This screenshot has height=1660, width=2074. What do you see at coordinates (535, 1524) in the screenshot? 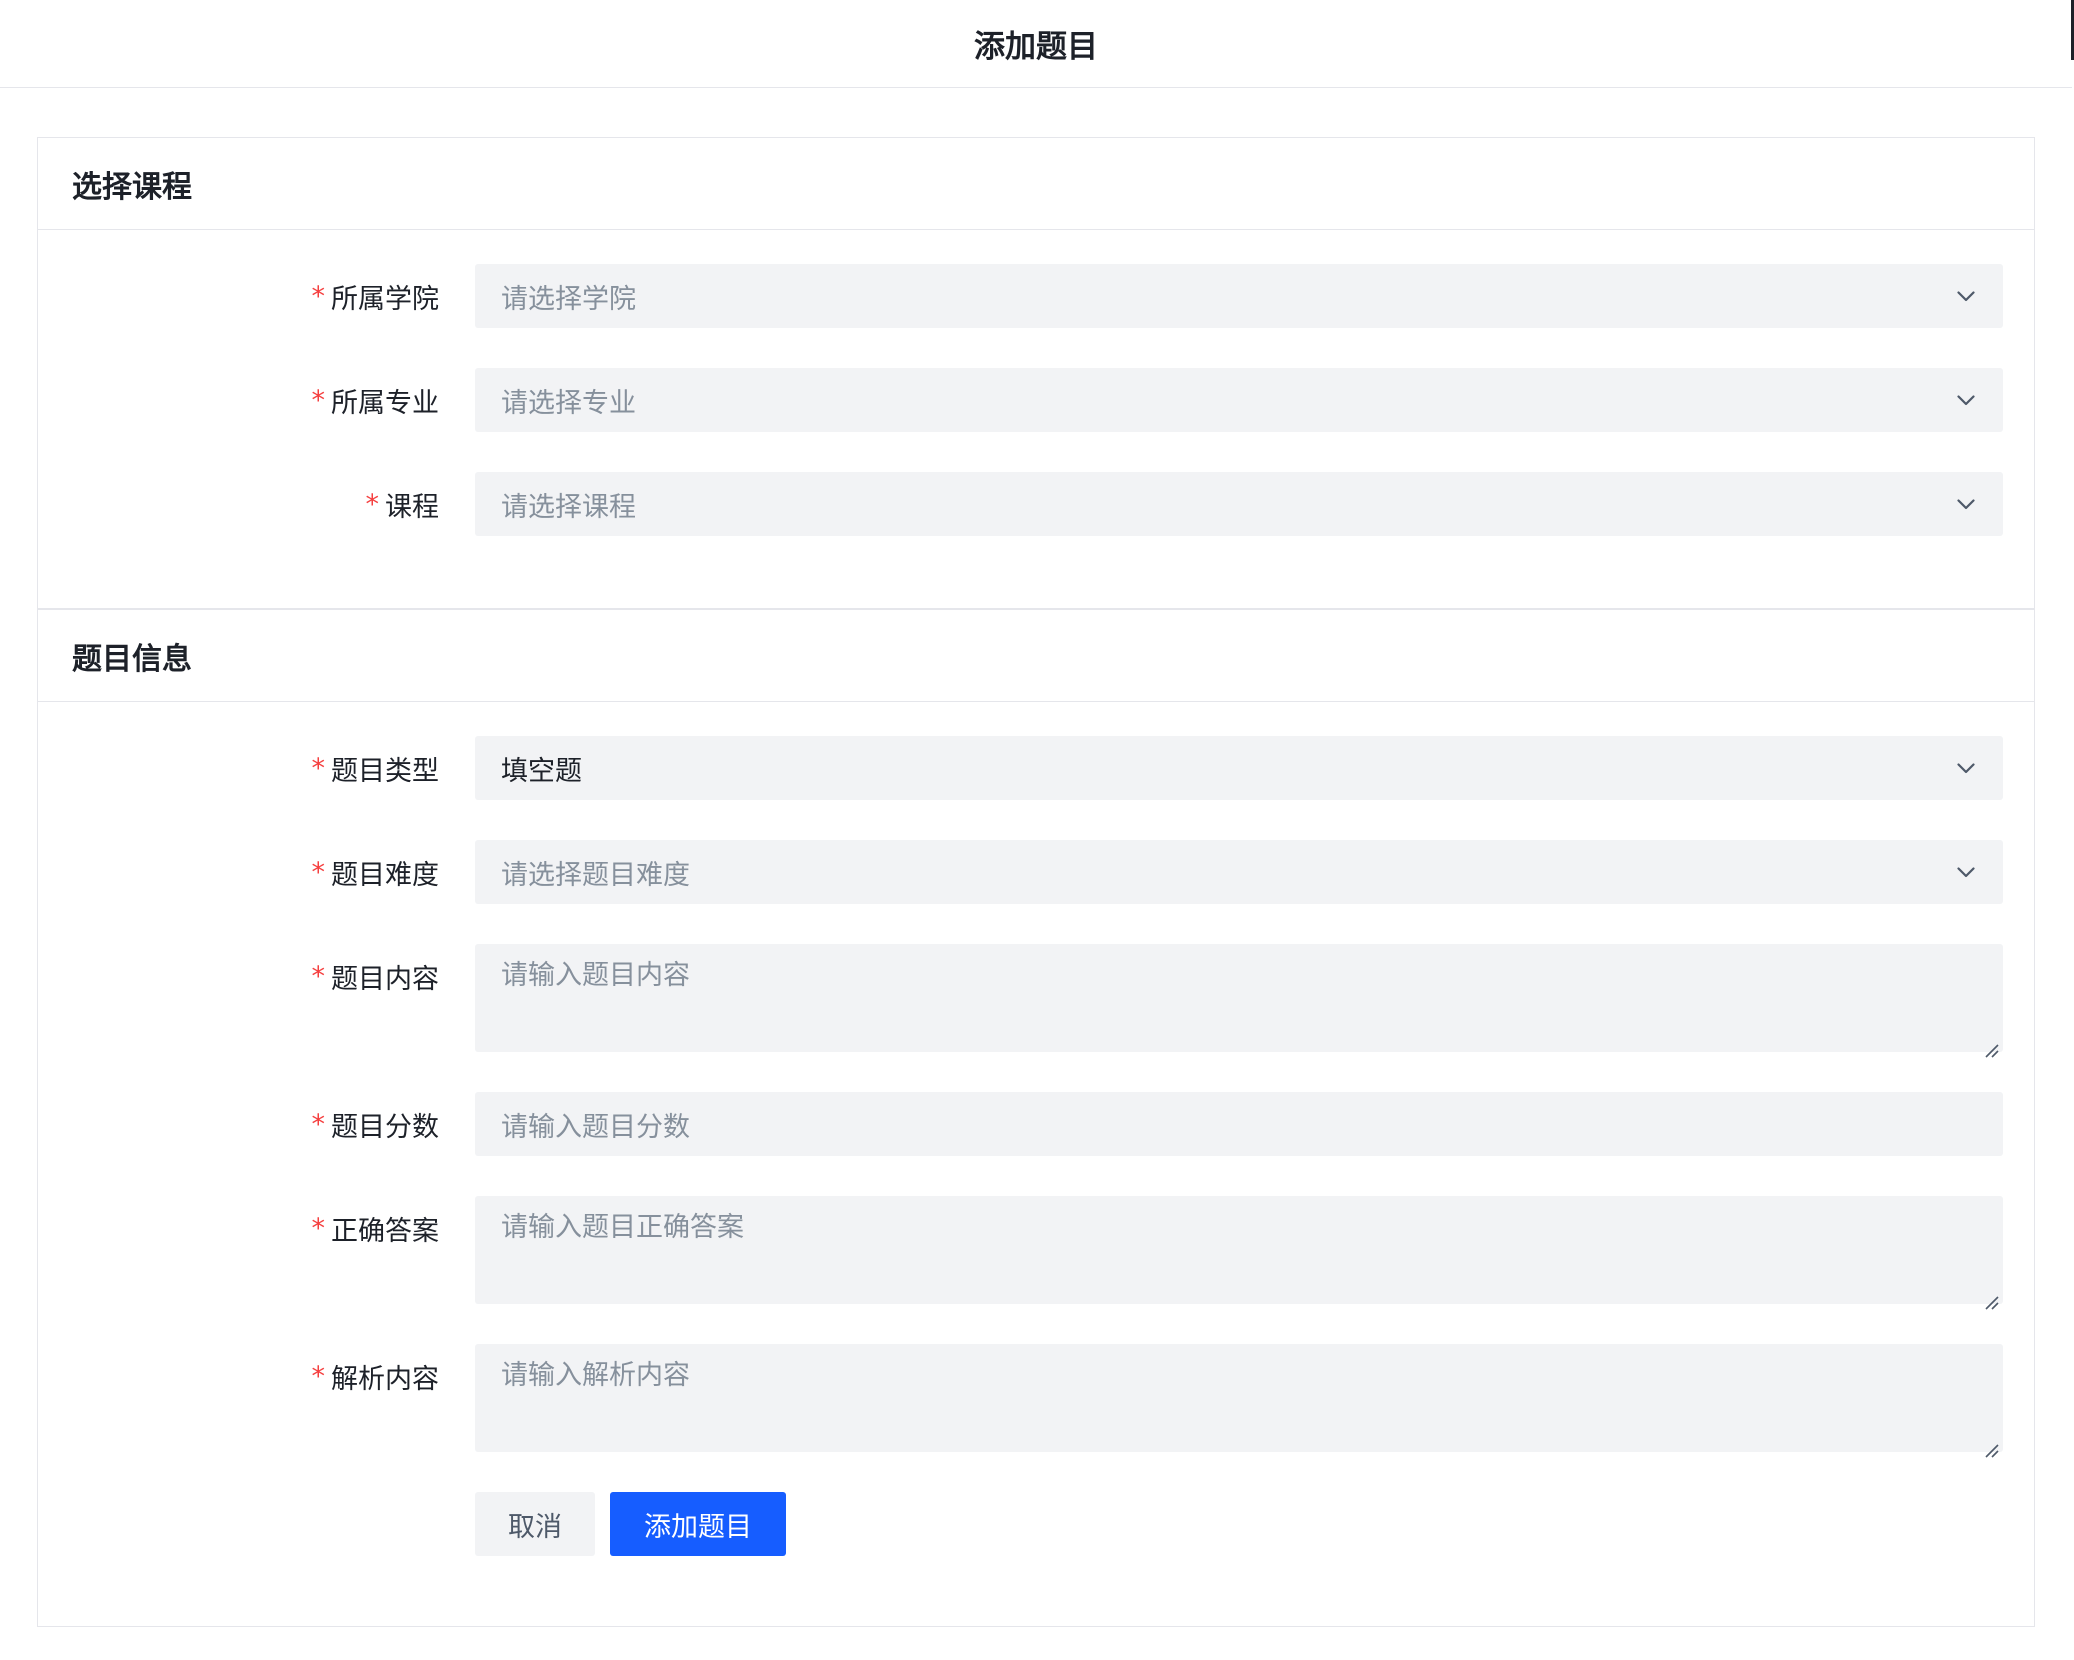
I see `cancel-button: 取消` at bounding box center [535, 1524].